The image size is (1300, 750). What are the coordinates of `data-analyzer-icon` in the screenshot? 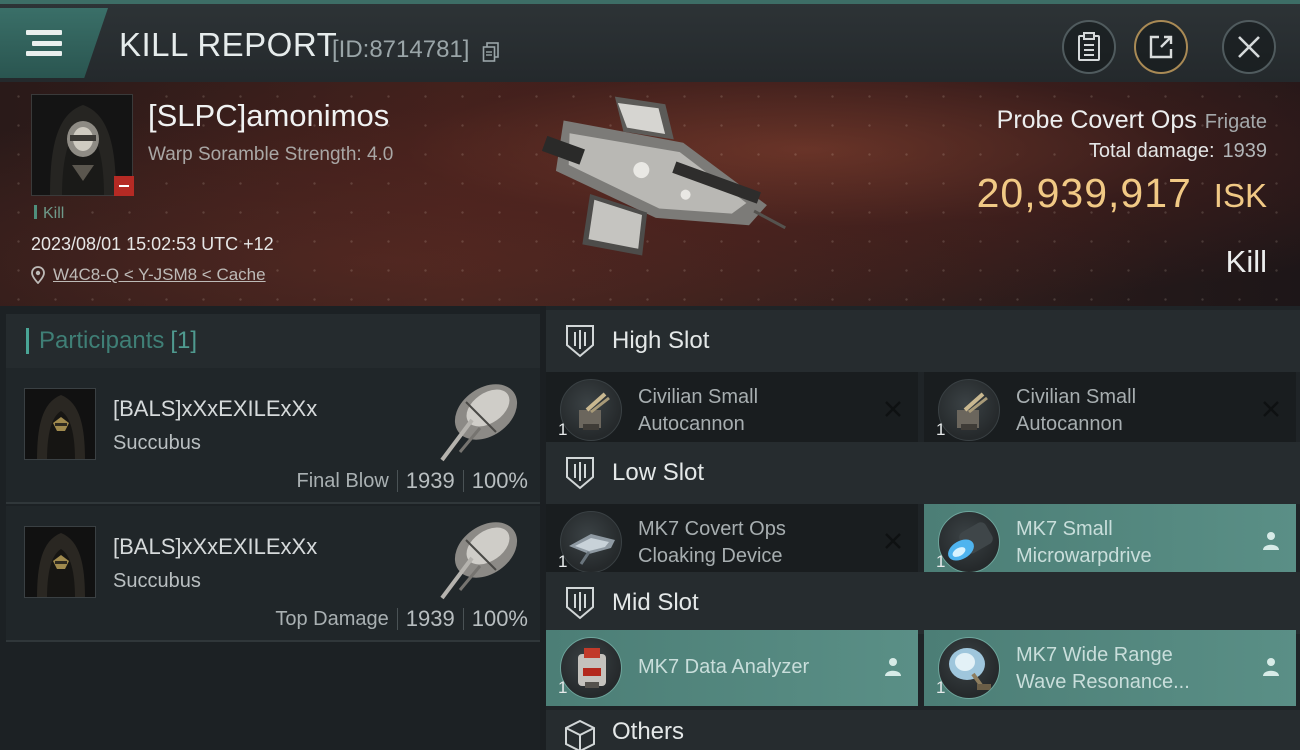 It's located at (591, 668).